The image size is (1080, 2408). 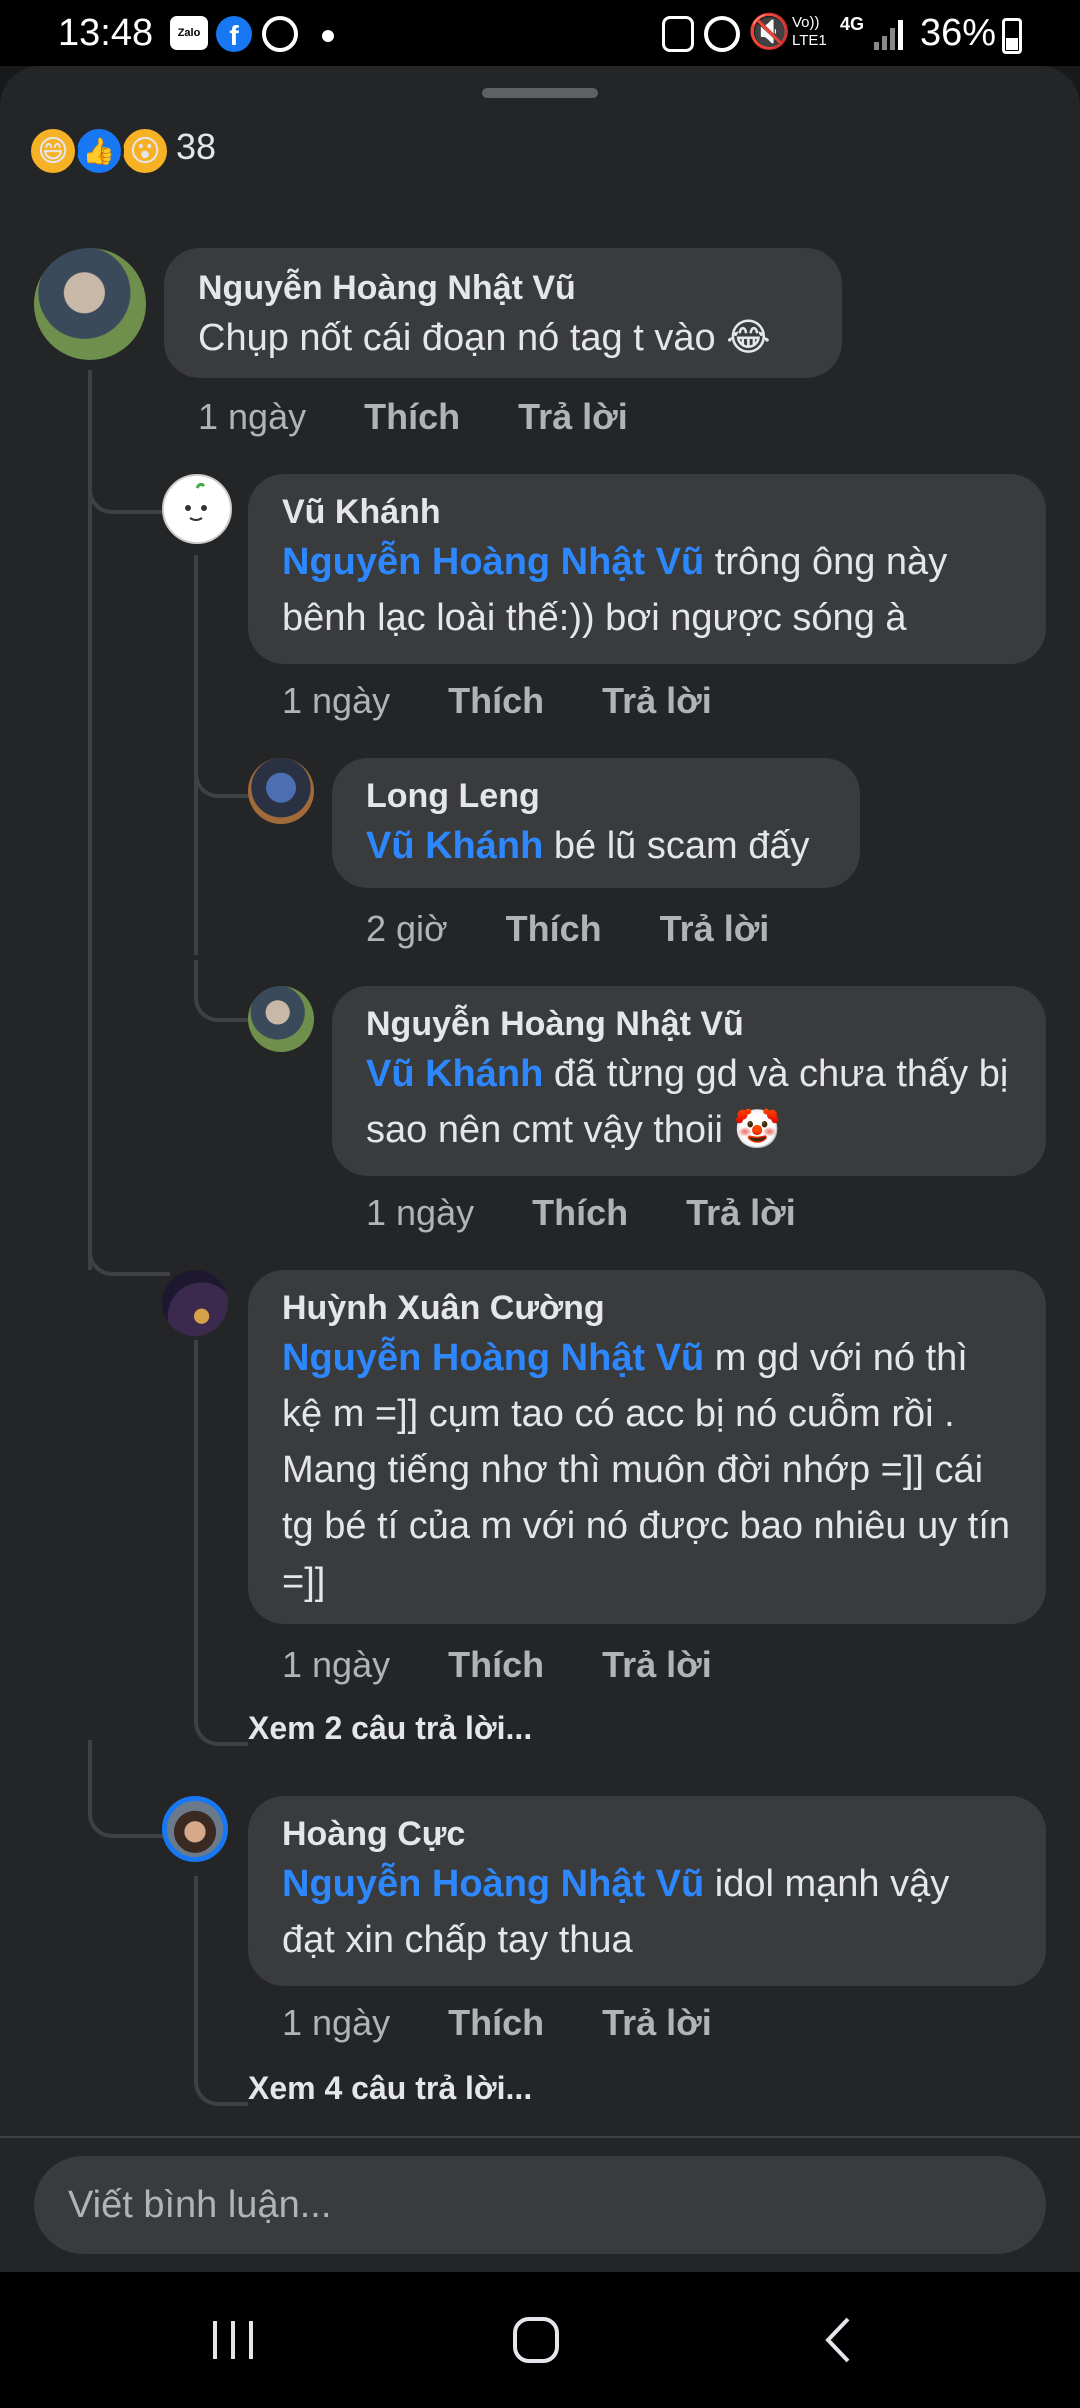 I want to click on volte-icon: Vo)) LTE1, so click(x=809, y=31).